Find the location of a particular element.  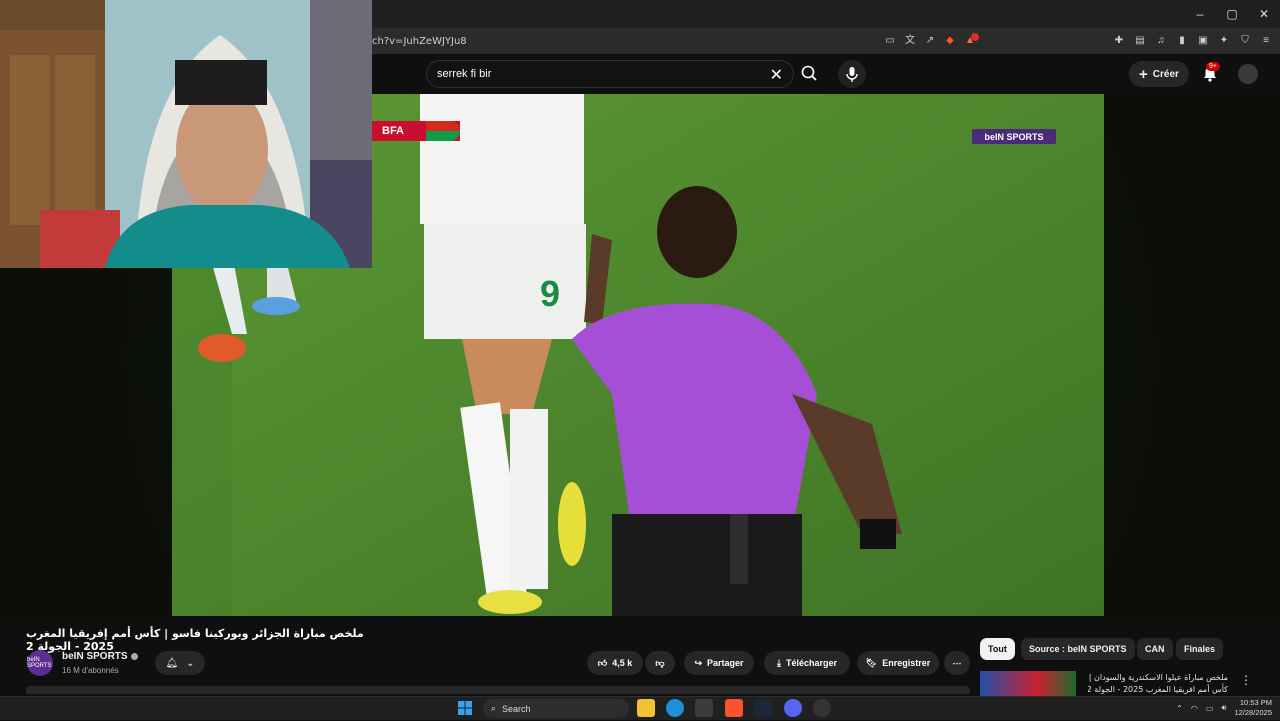

wallet-icon: ▣ is located at coordinates (1203, 41).